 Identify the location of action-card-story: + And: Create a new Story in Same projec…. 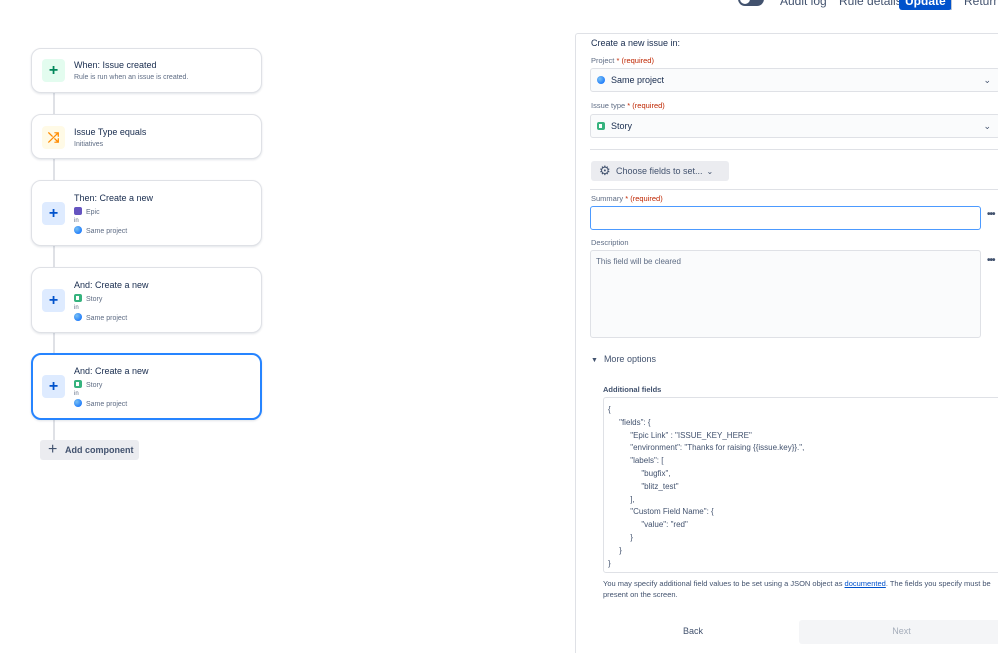
(146, 300).